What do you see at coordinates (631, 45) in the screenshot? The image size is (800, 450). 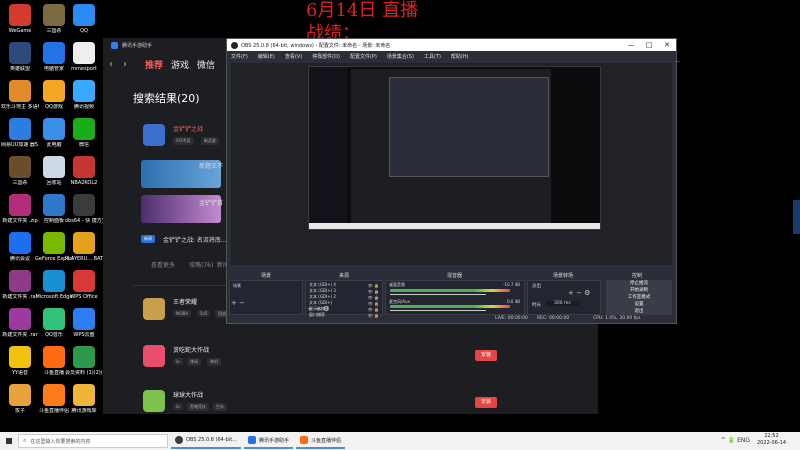 I see `minimize-button: —` at bounding box center [631, 45].